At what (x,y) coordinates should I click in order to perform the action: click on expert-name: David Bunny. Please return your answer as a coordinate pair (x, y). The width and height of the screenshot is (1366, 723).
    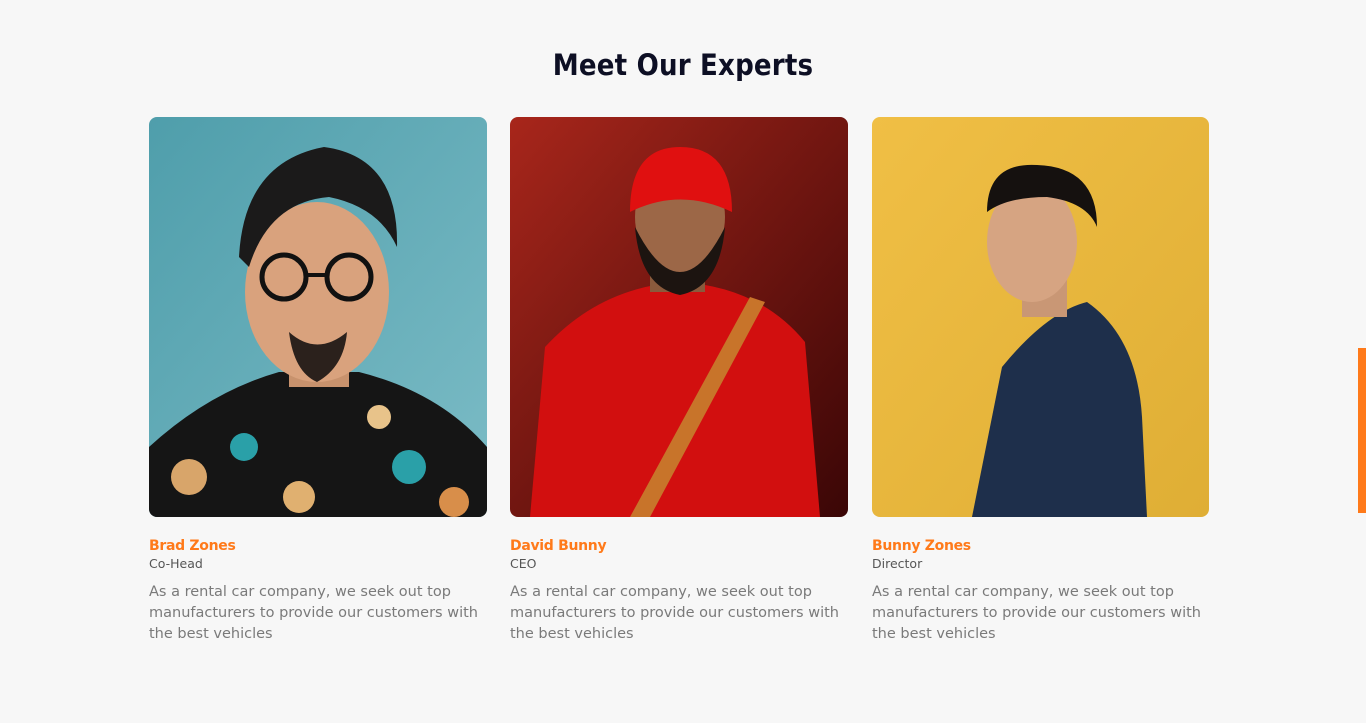
    Looking at the image, I should click on (558, 546).